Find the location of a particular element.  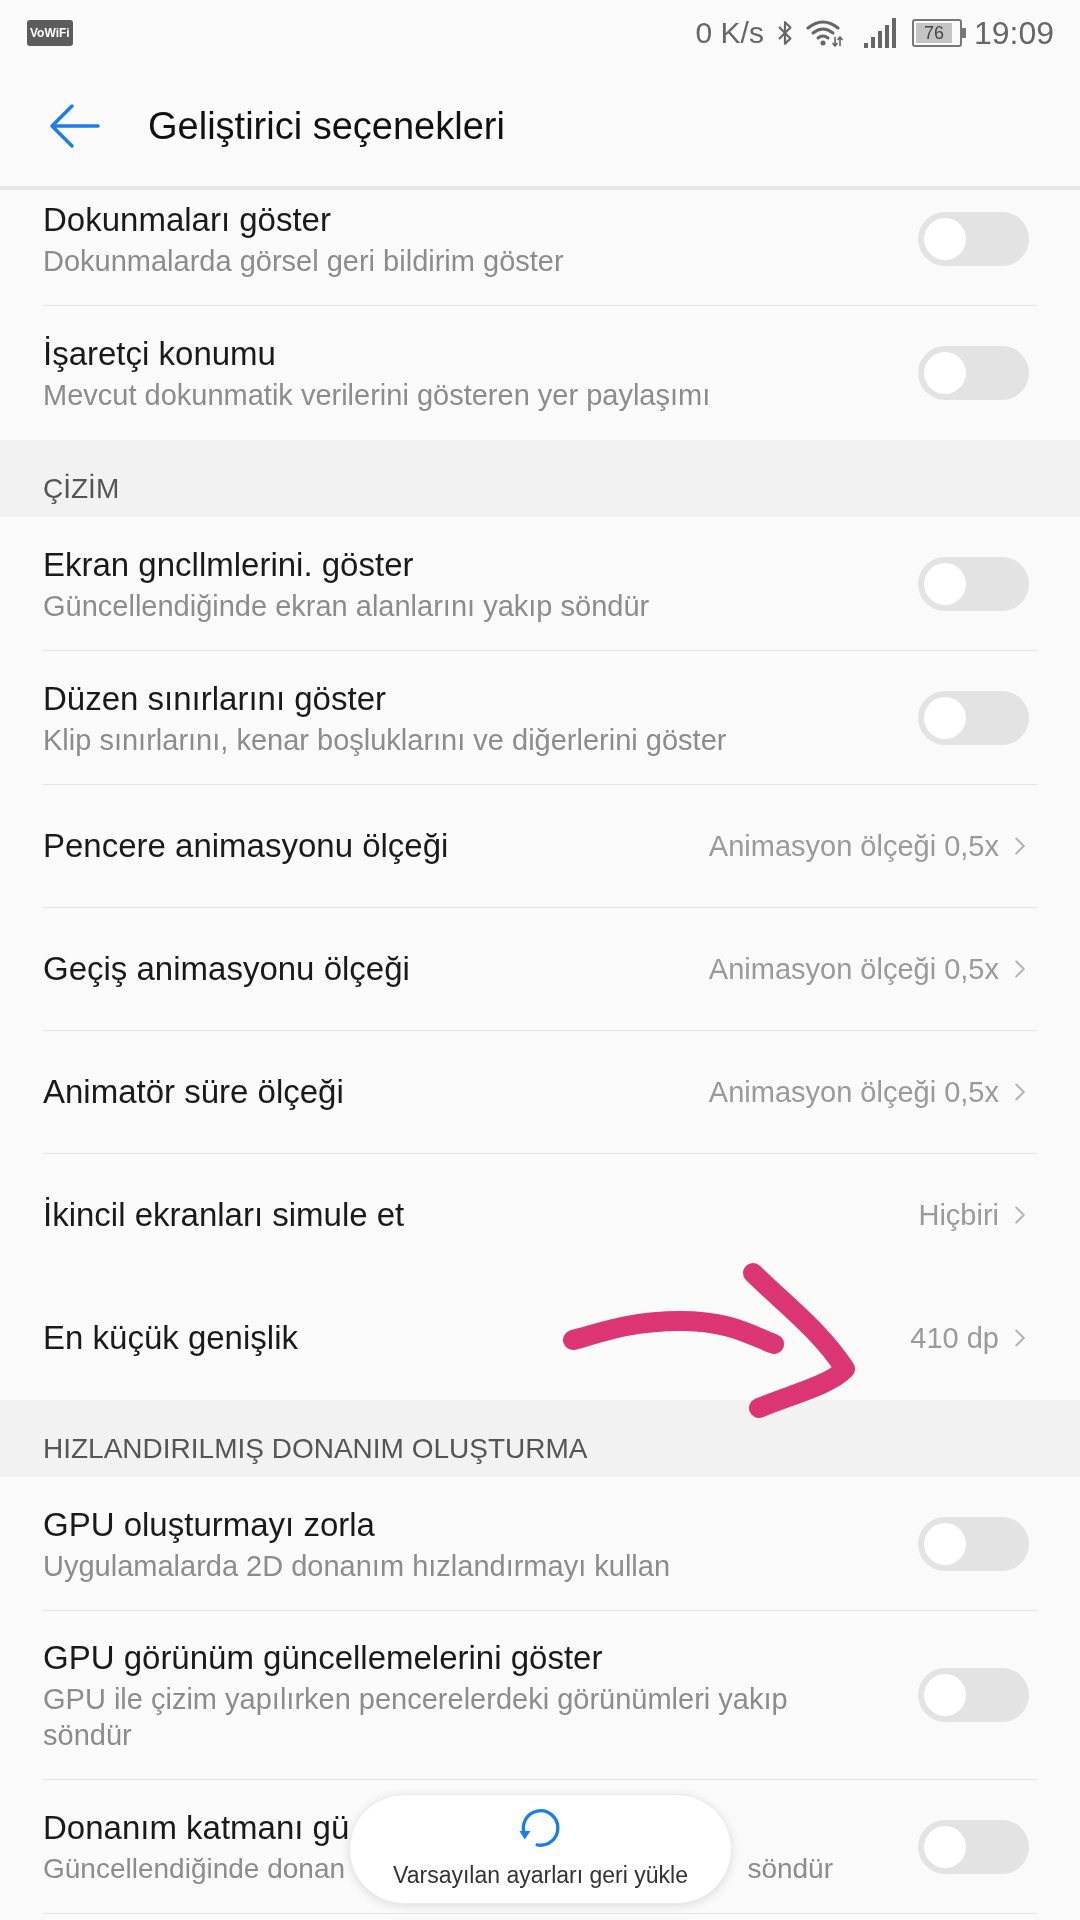

setting-description: Dokunmalarda görsel geri bildirim göster is located at coordinates (303, 261).